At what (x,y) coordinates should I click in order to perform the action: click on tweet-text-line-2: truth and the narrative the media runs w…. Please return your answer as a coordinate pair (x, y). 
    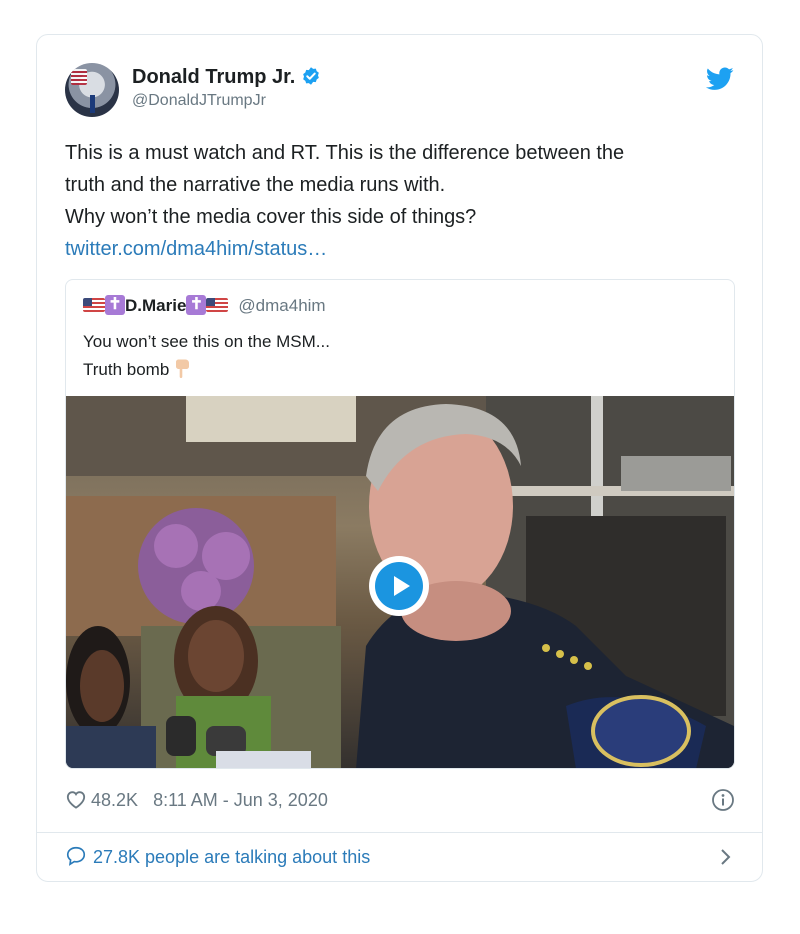
    Looking at the image, I should click on (255, 185).